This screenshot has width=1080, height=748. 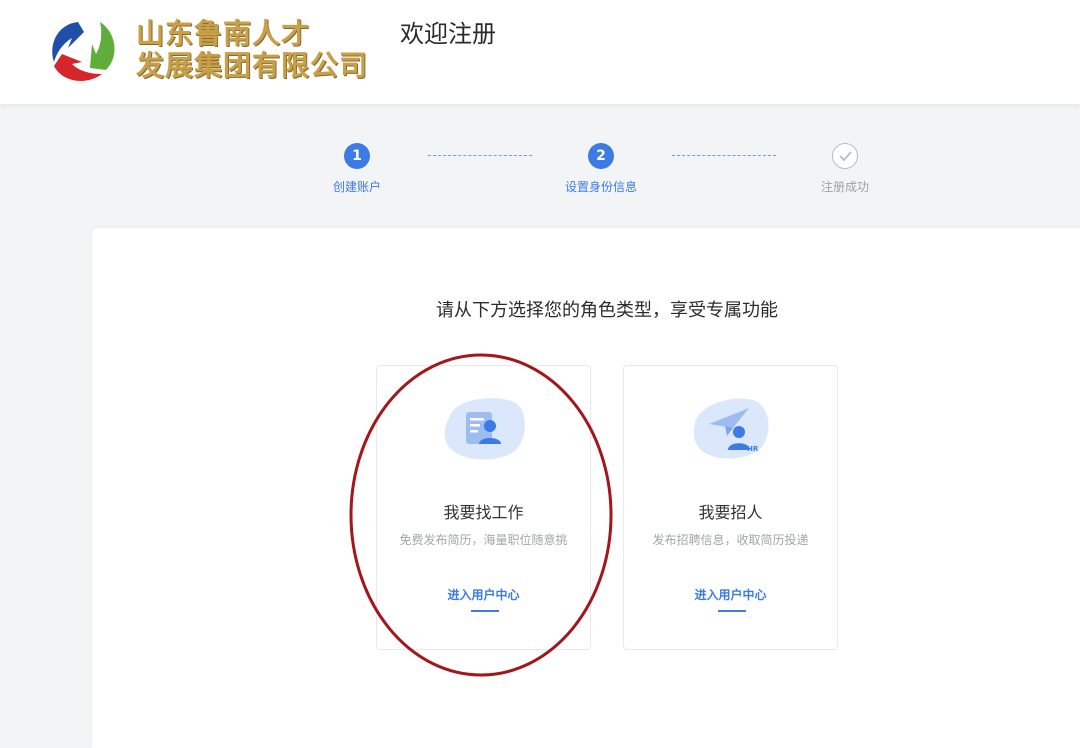 I want to click on step-create-account: 1 创建账户, so click(x=357, y=167).